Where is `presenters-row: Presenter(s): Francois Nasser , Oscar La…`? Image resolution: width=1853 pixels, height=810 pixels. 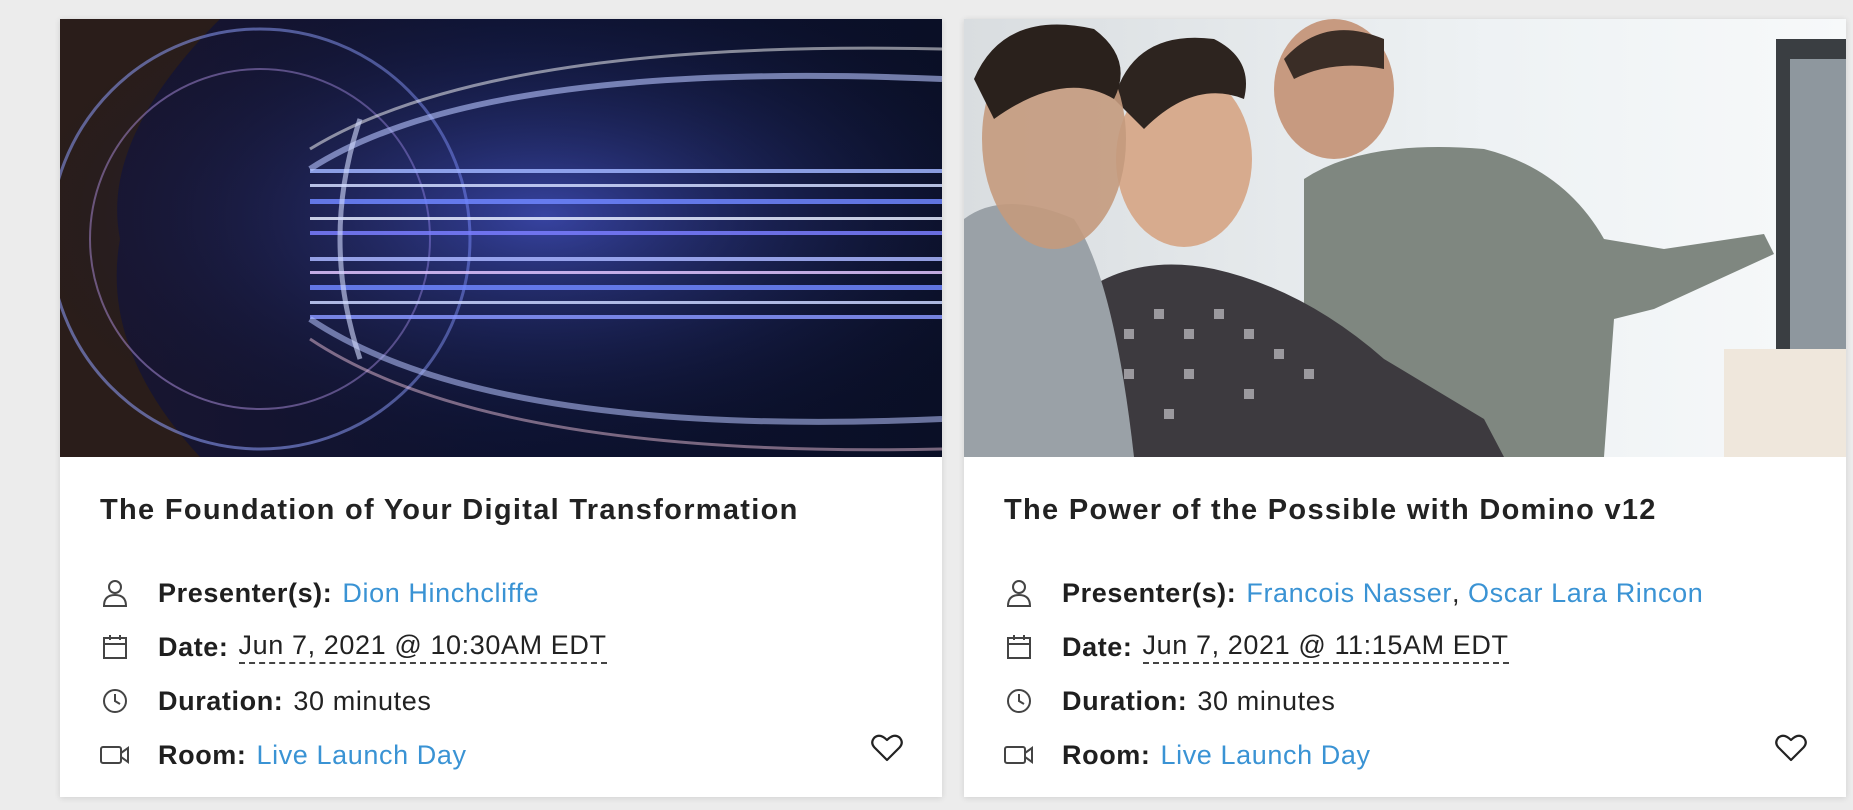
presenters-row: Presenter(s): Francois Nasser , Oscar La… is located at coordinates (1404, 593).